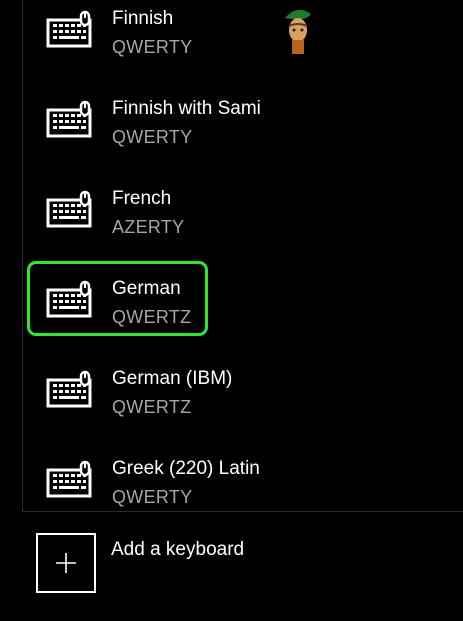  Describe the element at coordinates (142, 198) in the screenshot. I see `keyboard-item-name: French` at that location.